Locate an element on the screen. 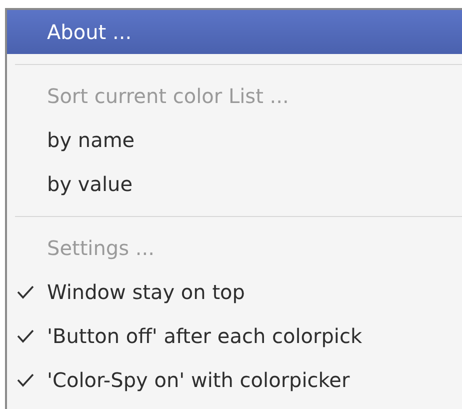 The width and height of the screenshot is (462, 409). checkable-menu-item: 'Button off' after each colorpick is located at coordinates (234, 336).